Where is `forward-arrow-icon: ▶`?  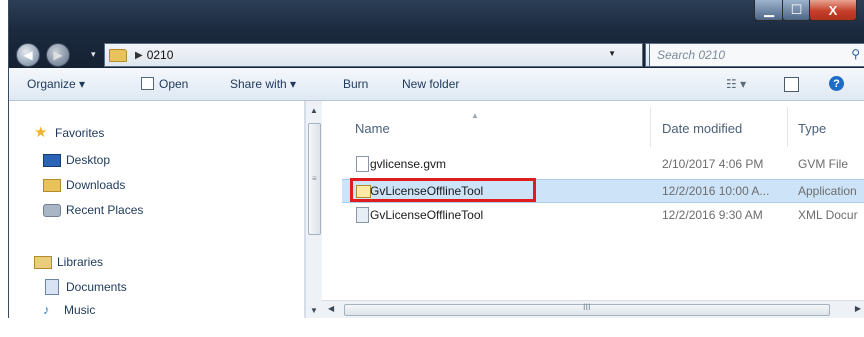 forward-arrow-icon: ▶ is located at coordinates (58, 55).